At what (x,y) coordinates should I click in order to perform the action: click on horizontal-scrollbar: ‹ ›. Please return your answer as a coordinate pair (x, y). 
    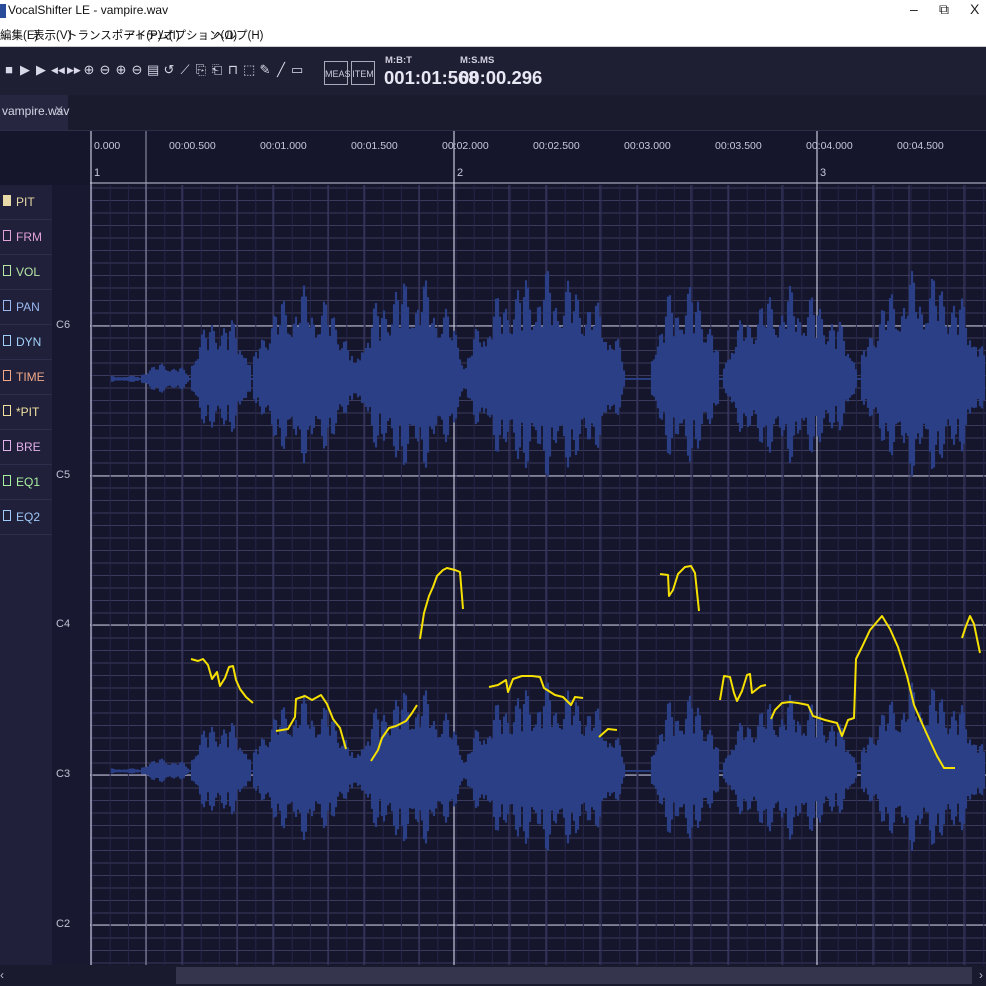
    Looking at the image, I should click on (493, 975).